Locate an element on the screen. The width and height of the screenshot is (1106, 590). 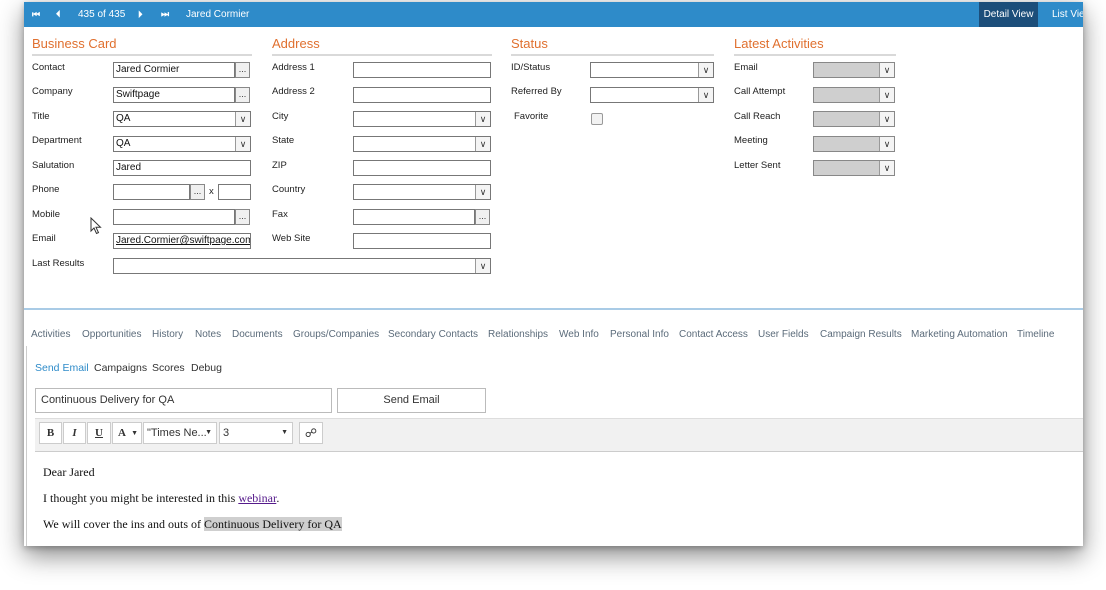
tab-personal-info: Personal Info is located at coordinates (639, 334).